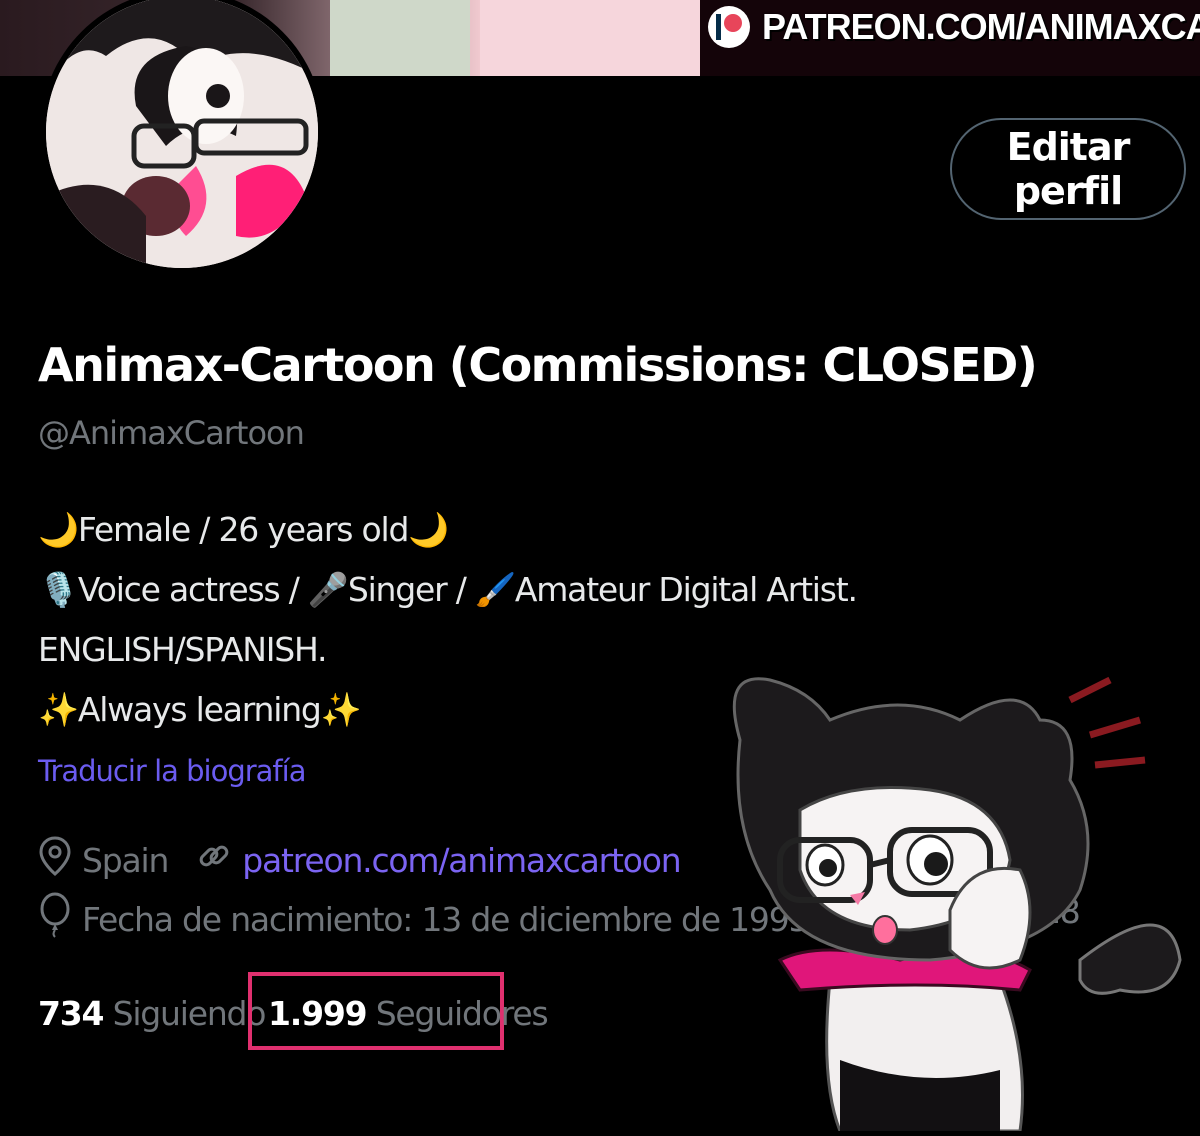 The image size is (1200, 1136). What do you see at coordinates (172, 771) in the screenshot?
I see `translate-bio-link: Traducir la biografía` at bounding box center [172, 771].